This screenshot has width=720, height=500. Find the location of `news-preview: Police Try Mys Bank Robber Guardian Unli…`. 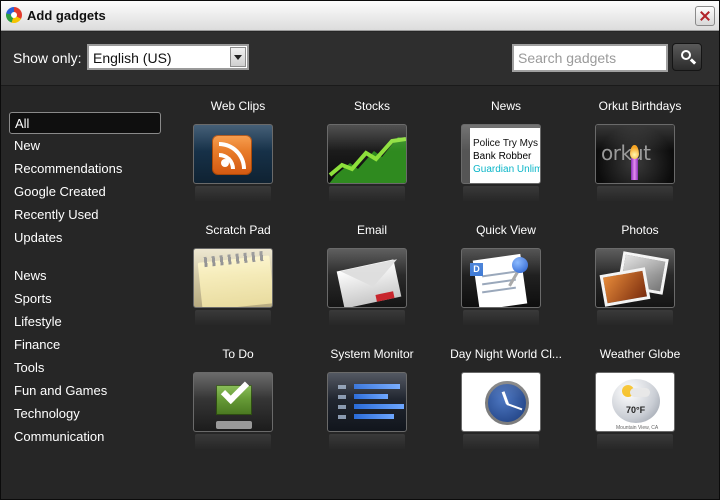

news-preview: Police Try Mys Bank Robber Guardian Unli… is located at coordinates (505, 155).